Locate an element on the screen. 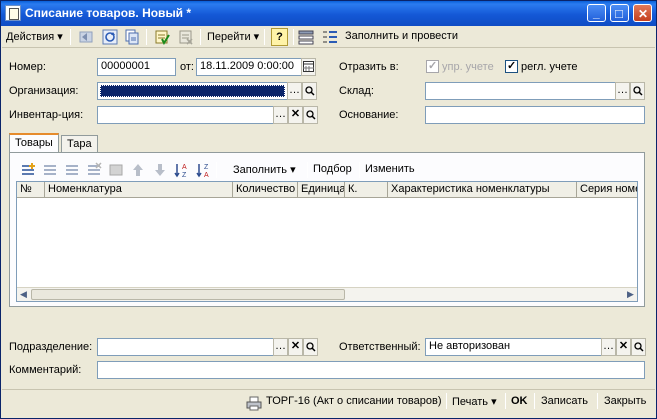 This screenshot has width=657, height=419. actions-menu: Действия ▾ is located at coordinates (34, 36).